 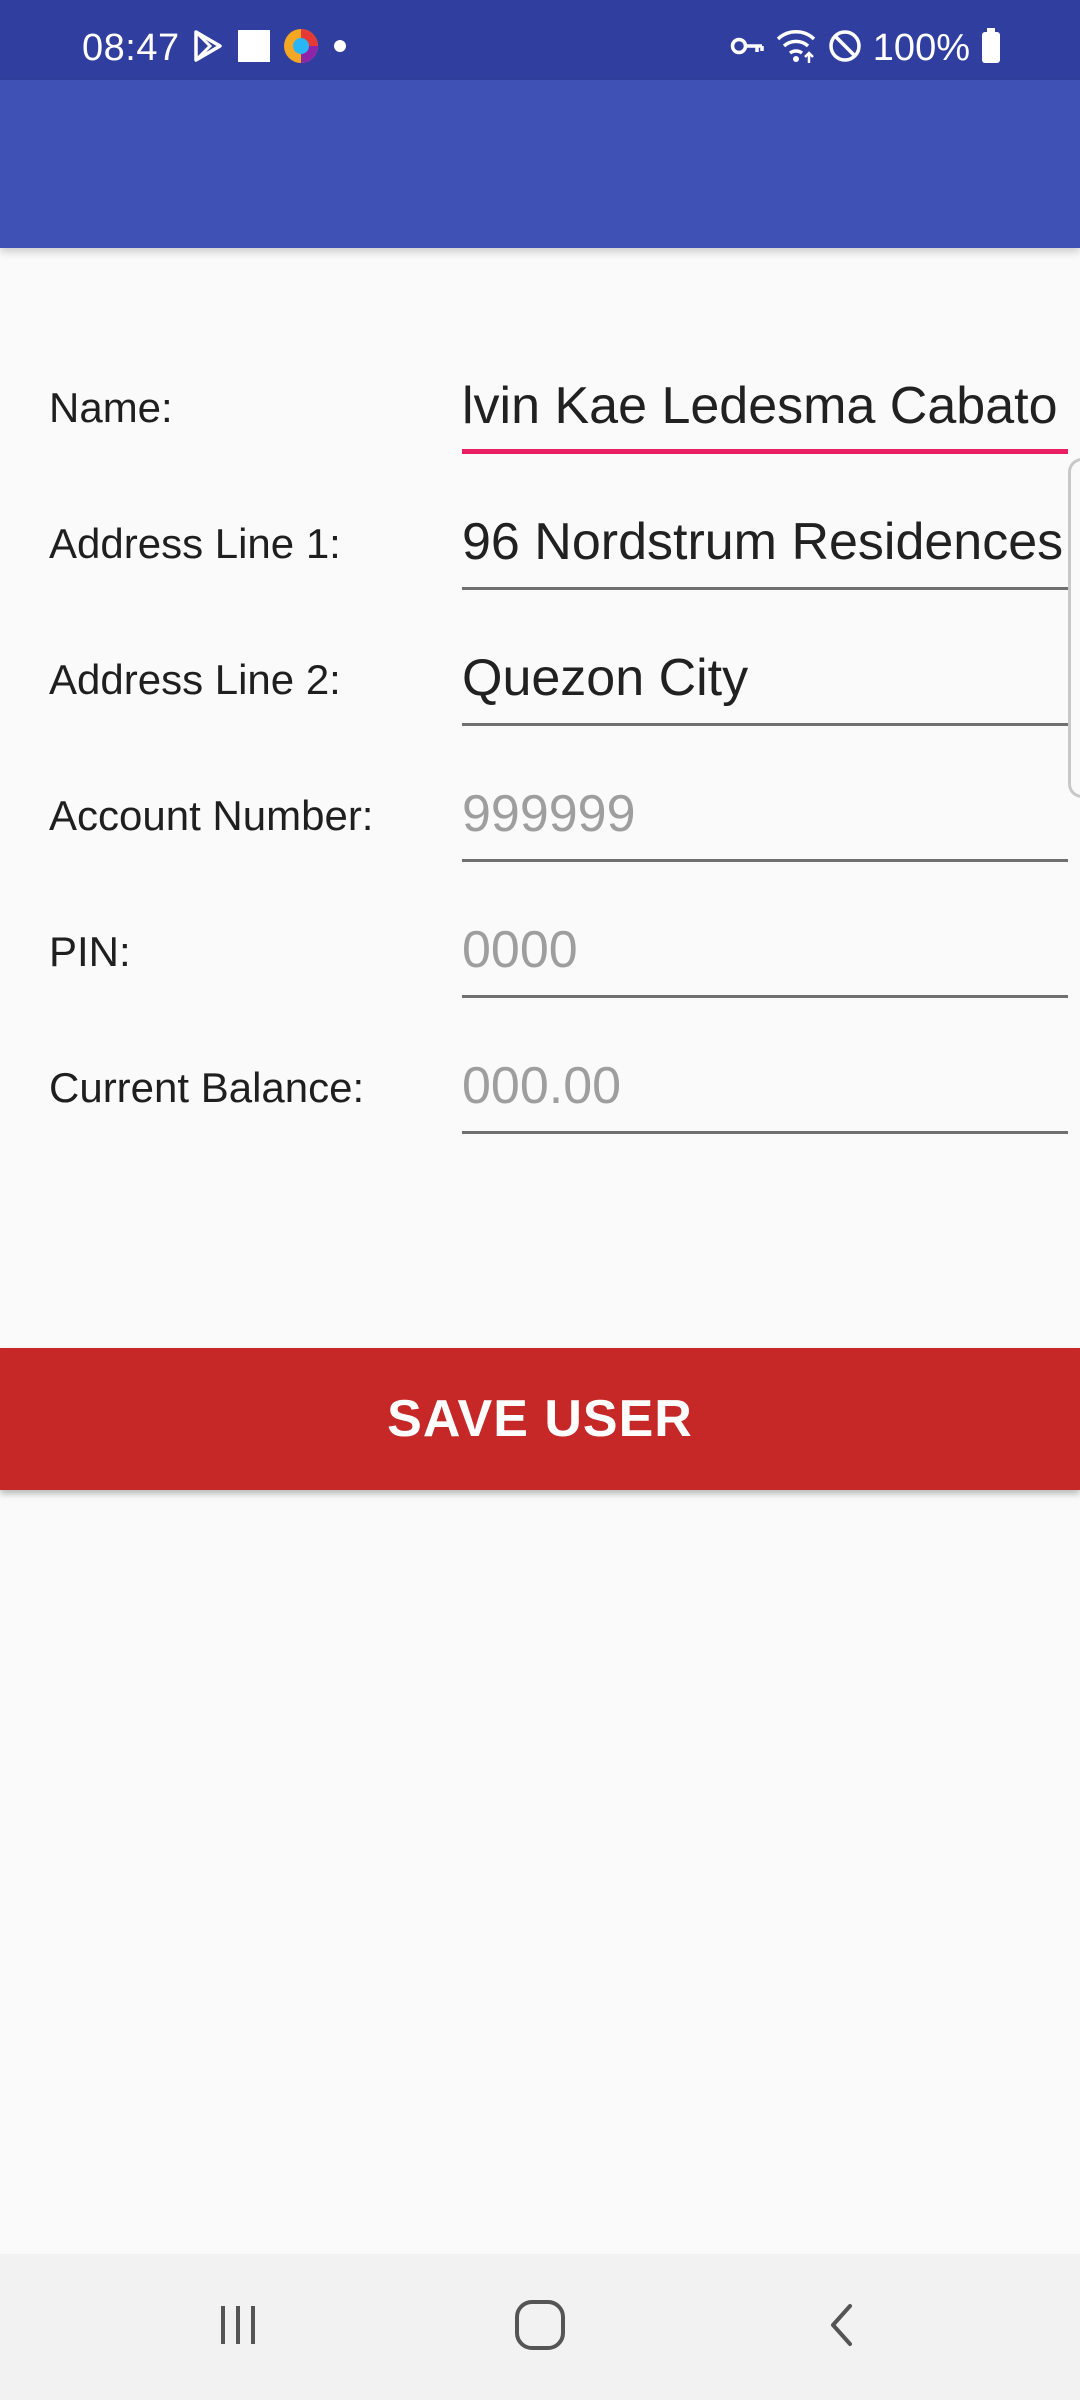 I want to click on name-row: Name: lvin Kae Ledesma Cabato, so click(x=540, y=408).